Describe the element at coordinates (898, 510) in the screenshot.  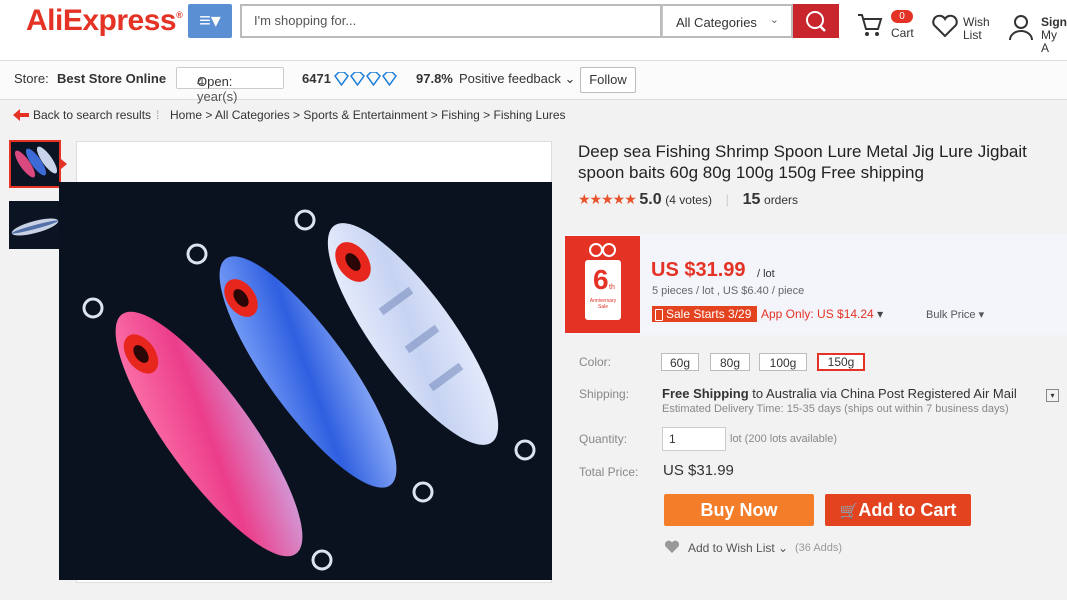
I see `add-to-cart-button: 🛒Add to Cart` at that location.